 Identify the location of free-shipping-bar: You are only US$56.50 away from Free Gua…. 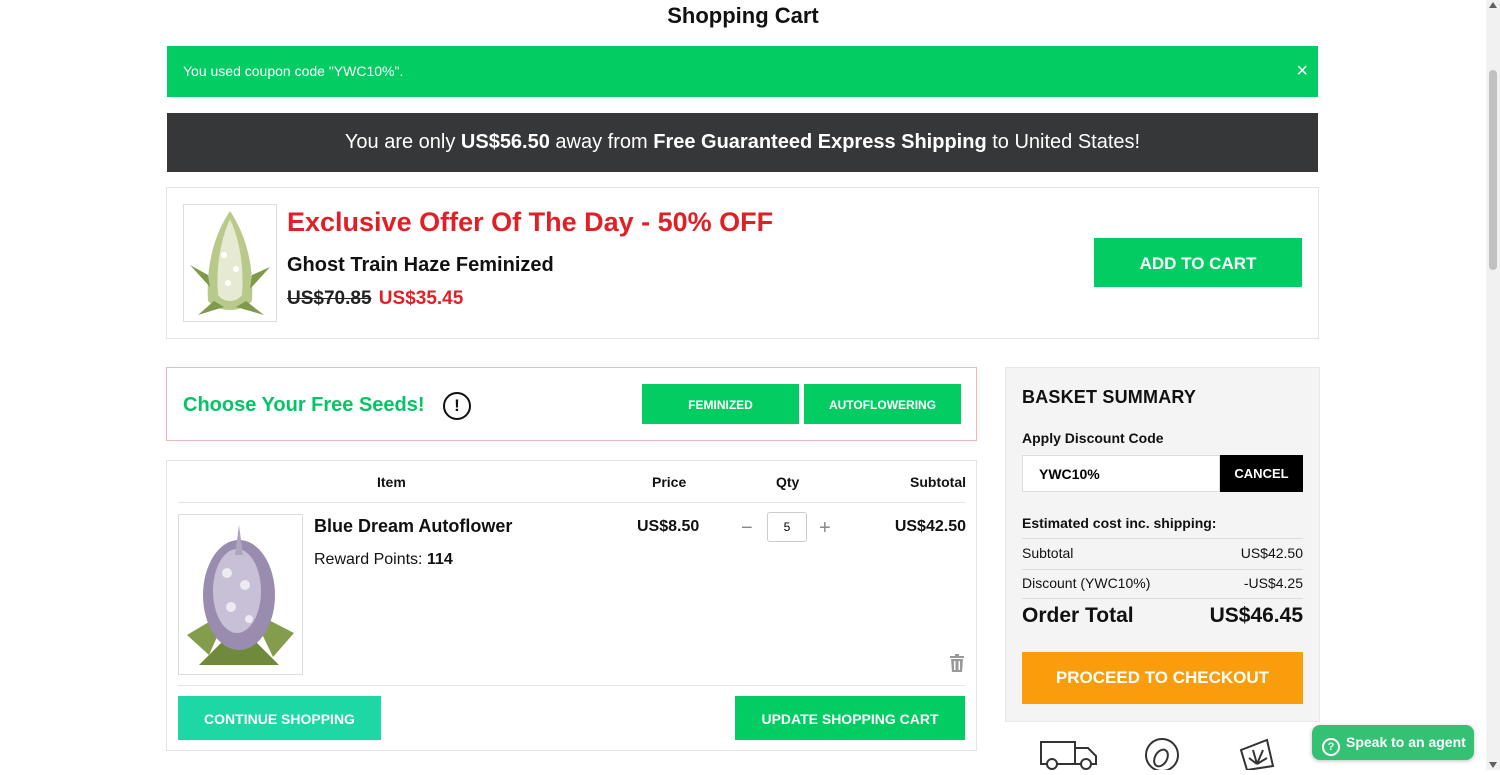
(742, 142).